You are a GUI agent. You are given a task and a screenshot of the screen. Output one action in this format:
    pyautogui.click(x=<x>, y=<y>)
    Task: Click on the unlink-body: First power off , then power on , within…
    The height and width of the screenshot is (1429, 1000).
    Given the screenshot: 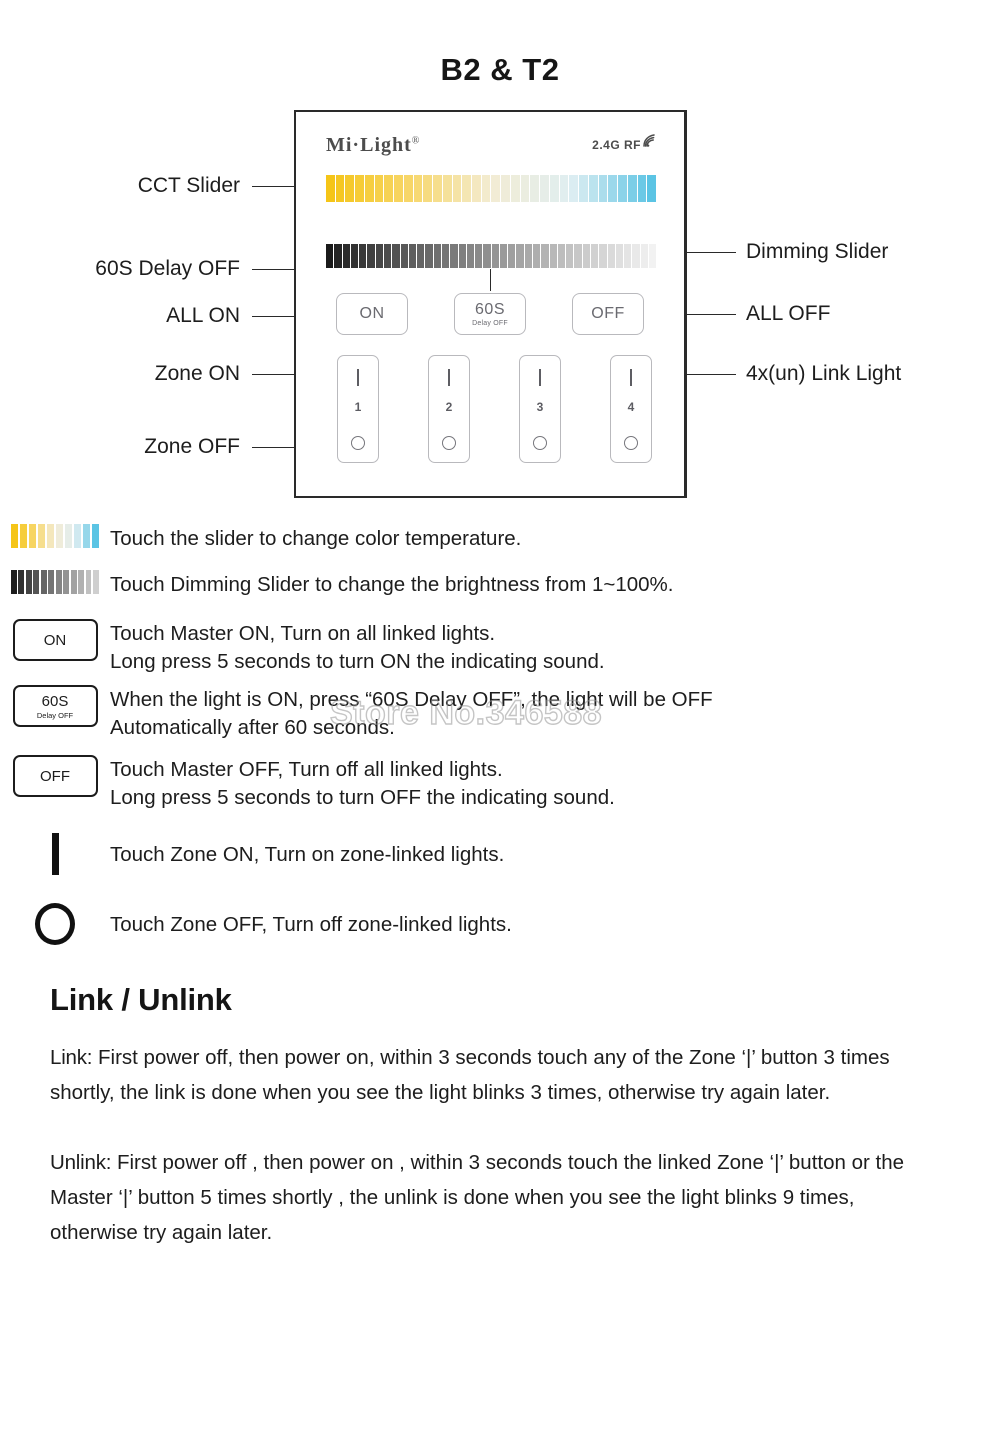 What is the action you would take?
    pyautogui.click(x=477, y=1197)
    